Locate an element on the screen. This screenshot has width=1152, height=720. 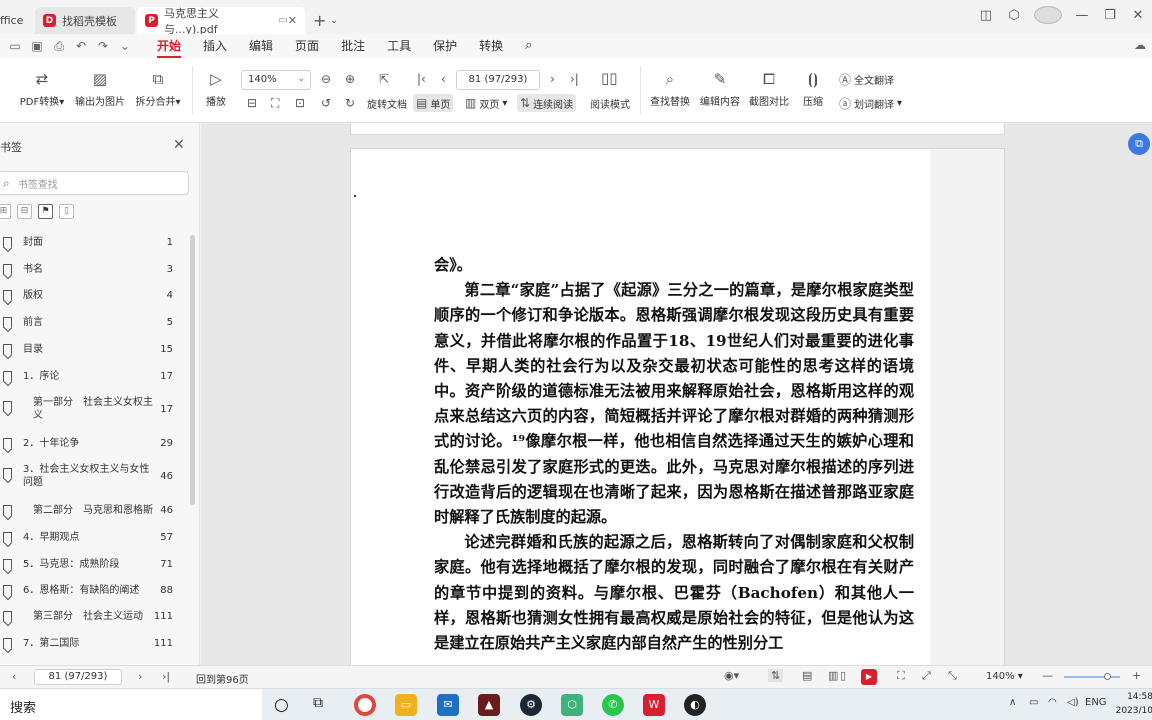
shrink-icon: ⤡ is located at coordinates (952, 676).